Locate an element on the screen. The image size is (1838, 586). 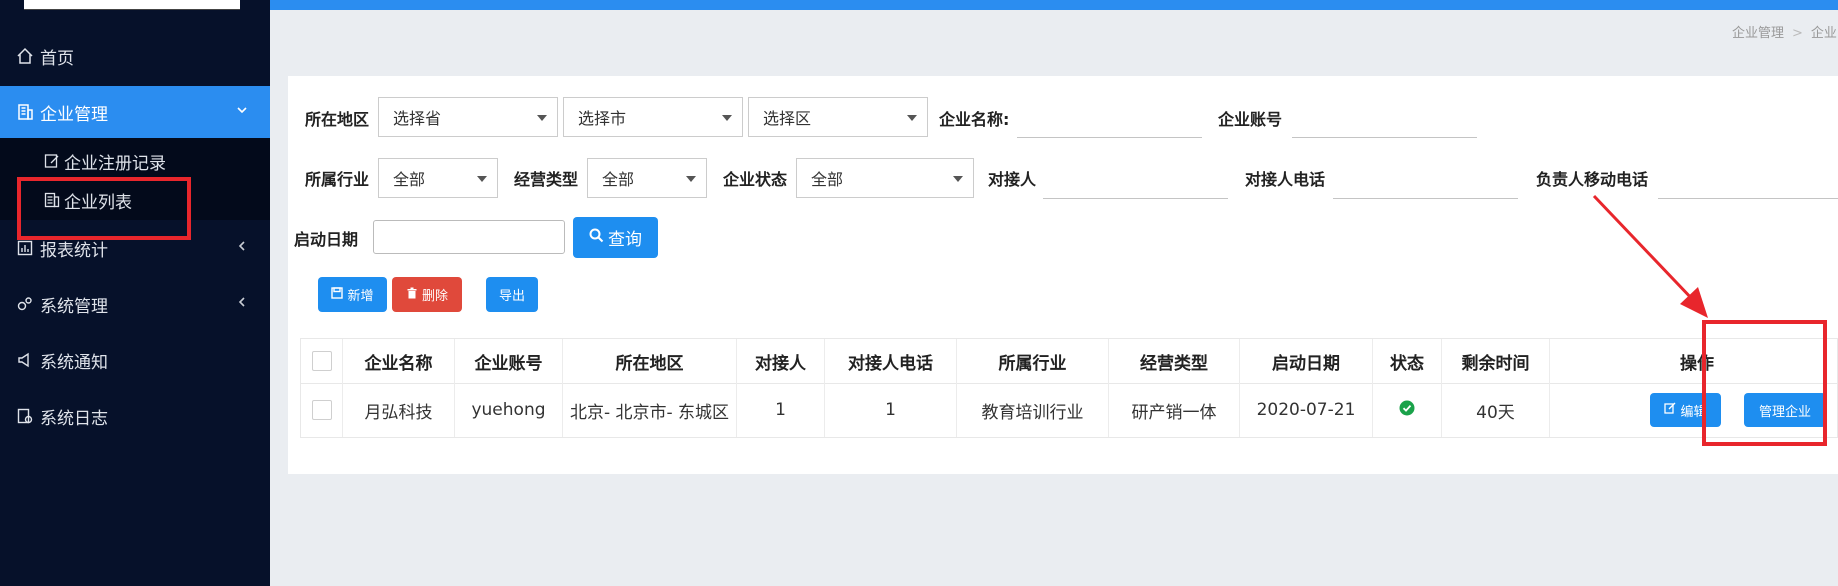
industry-label: 所属行业 is located at coordinates (337, 179).